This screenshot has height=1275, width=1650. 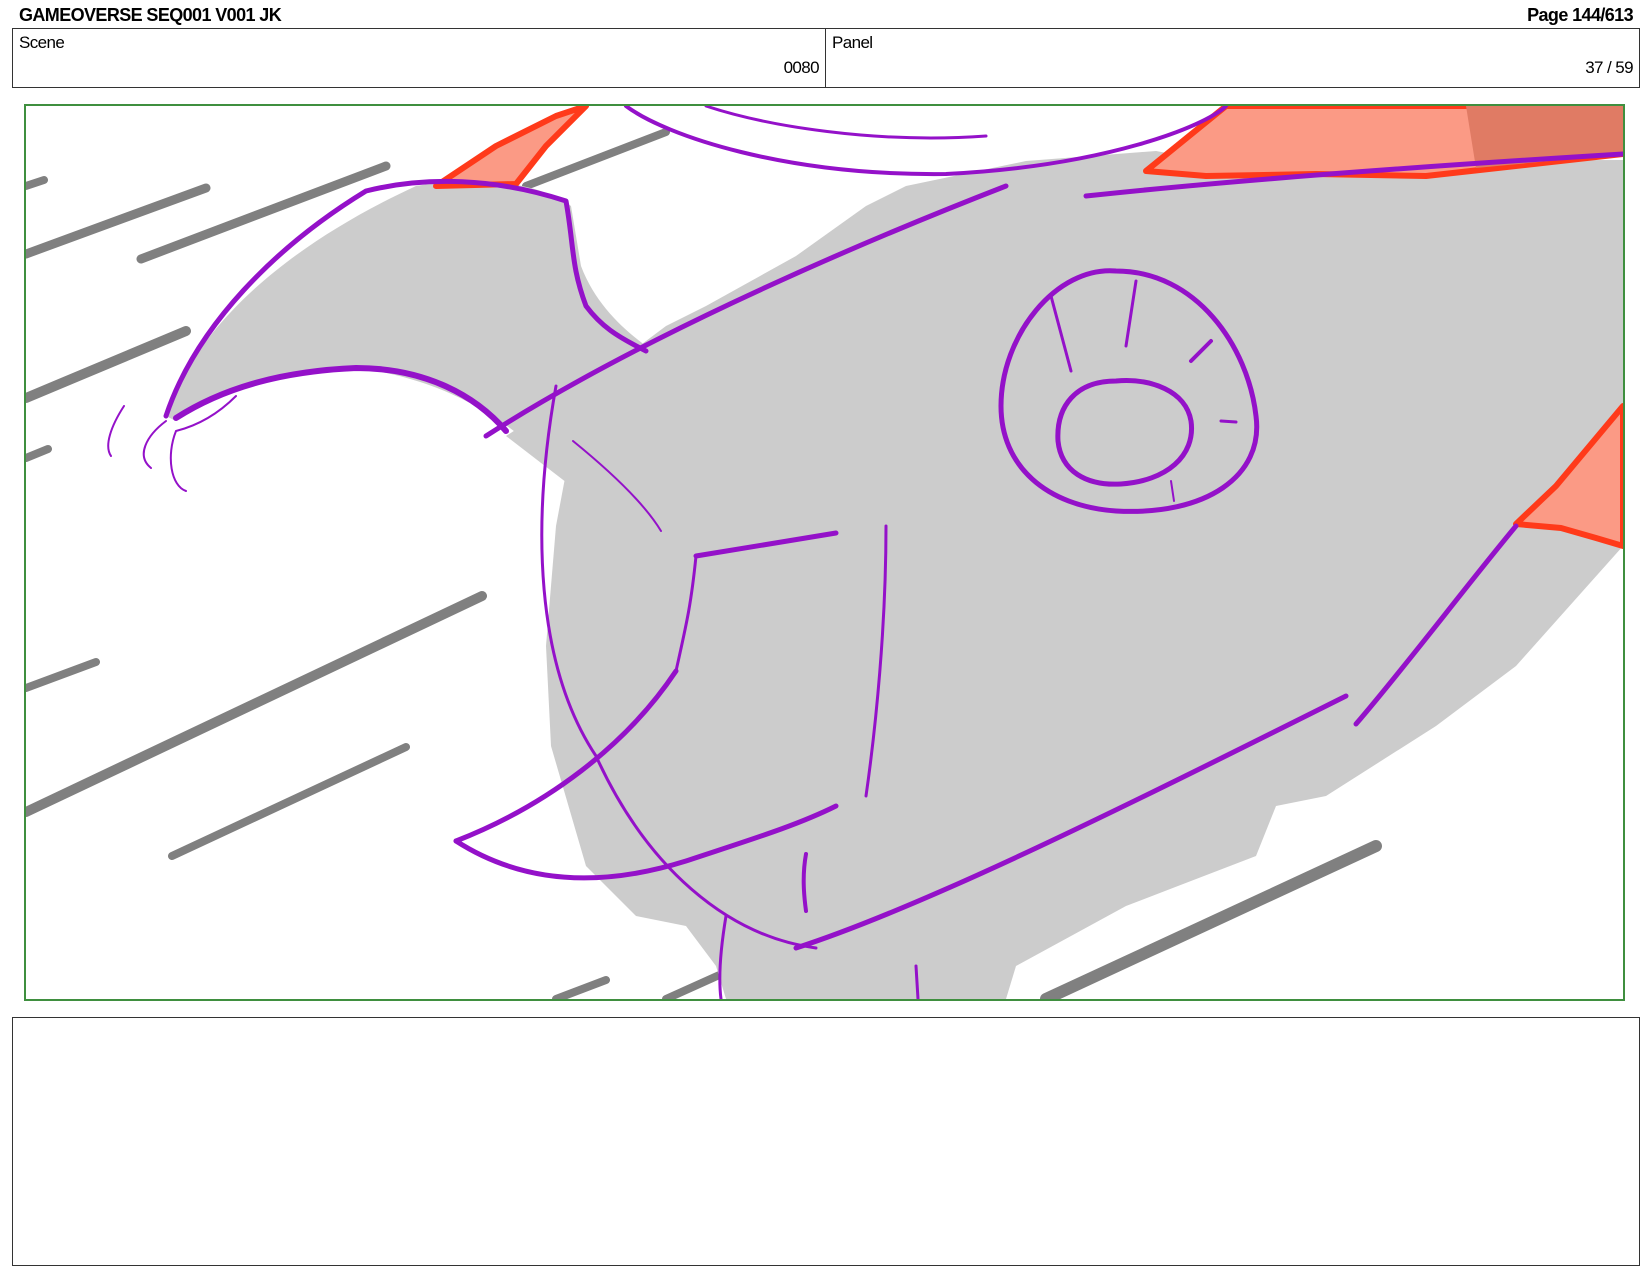 I want to click on panel-number: 37 / 59, so click(x=1609, y=67).